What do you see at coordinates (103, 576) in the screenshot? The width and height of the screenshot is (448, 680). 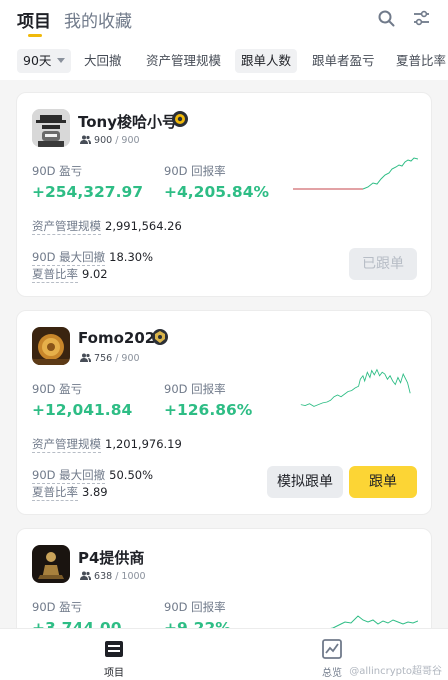 I see `follower-current: 638` at bounding box center [103, 576].